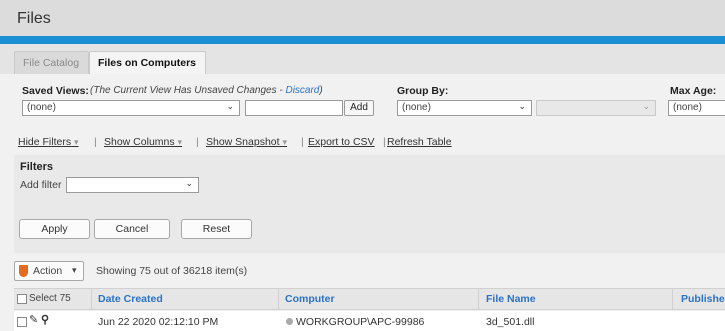 This screenshot has width=725, height=331. Describe the element at coordinates (41, 107) in the screenshot. I see `saved-views-selected: (none)` at that location.